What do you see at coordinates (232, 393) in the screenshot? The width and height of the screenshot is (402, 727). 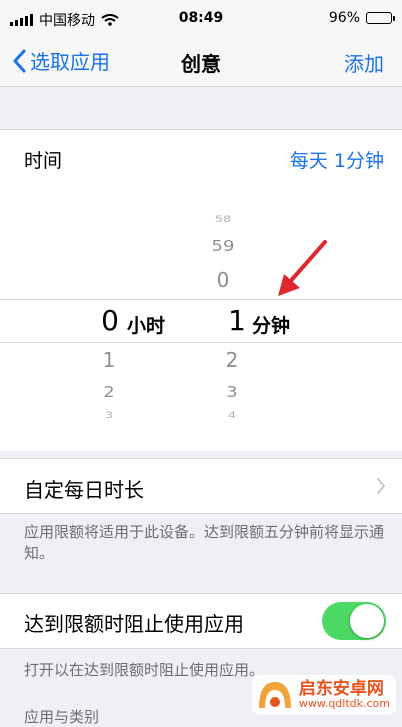 I see `minute-option: 3` at bounding box center [232, 393].